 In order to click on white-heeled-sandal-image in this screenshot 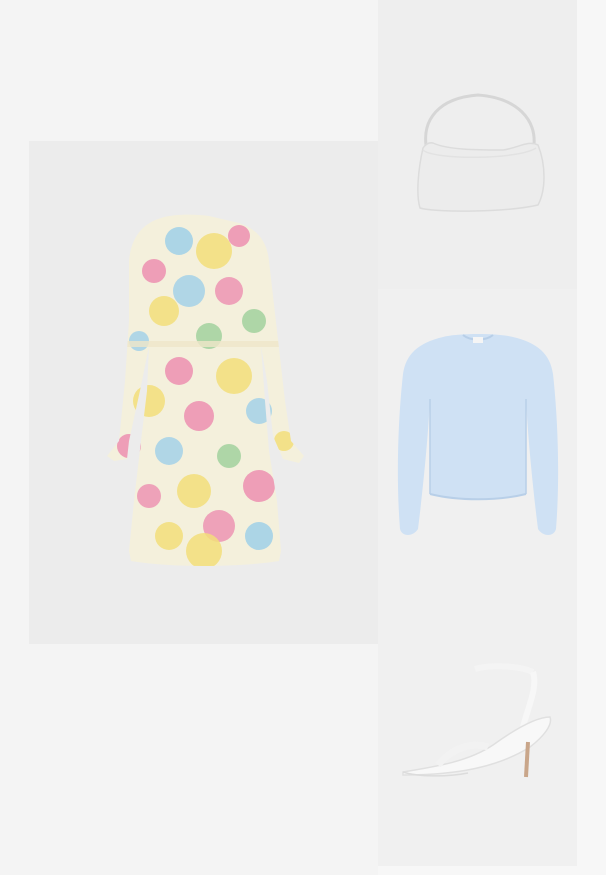, I will do `click(477, 720)`.